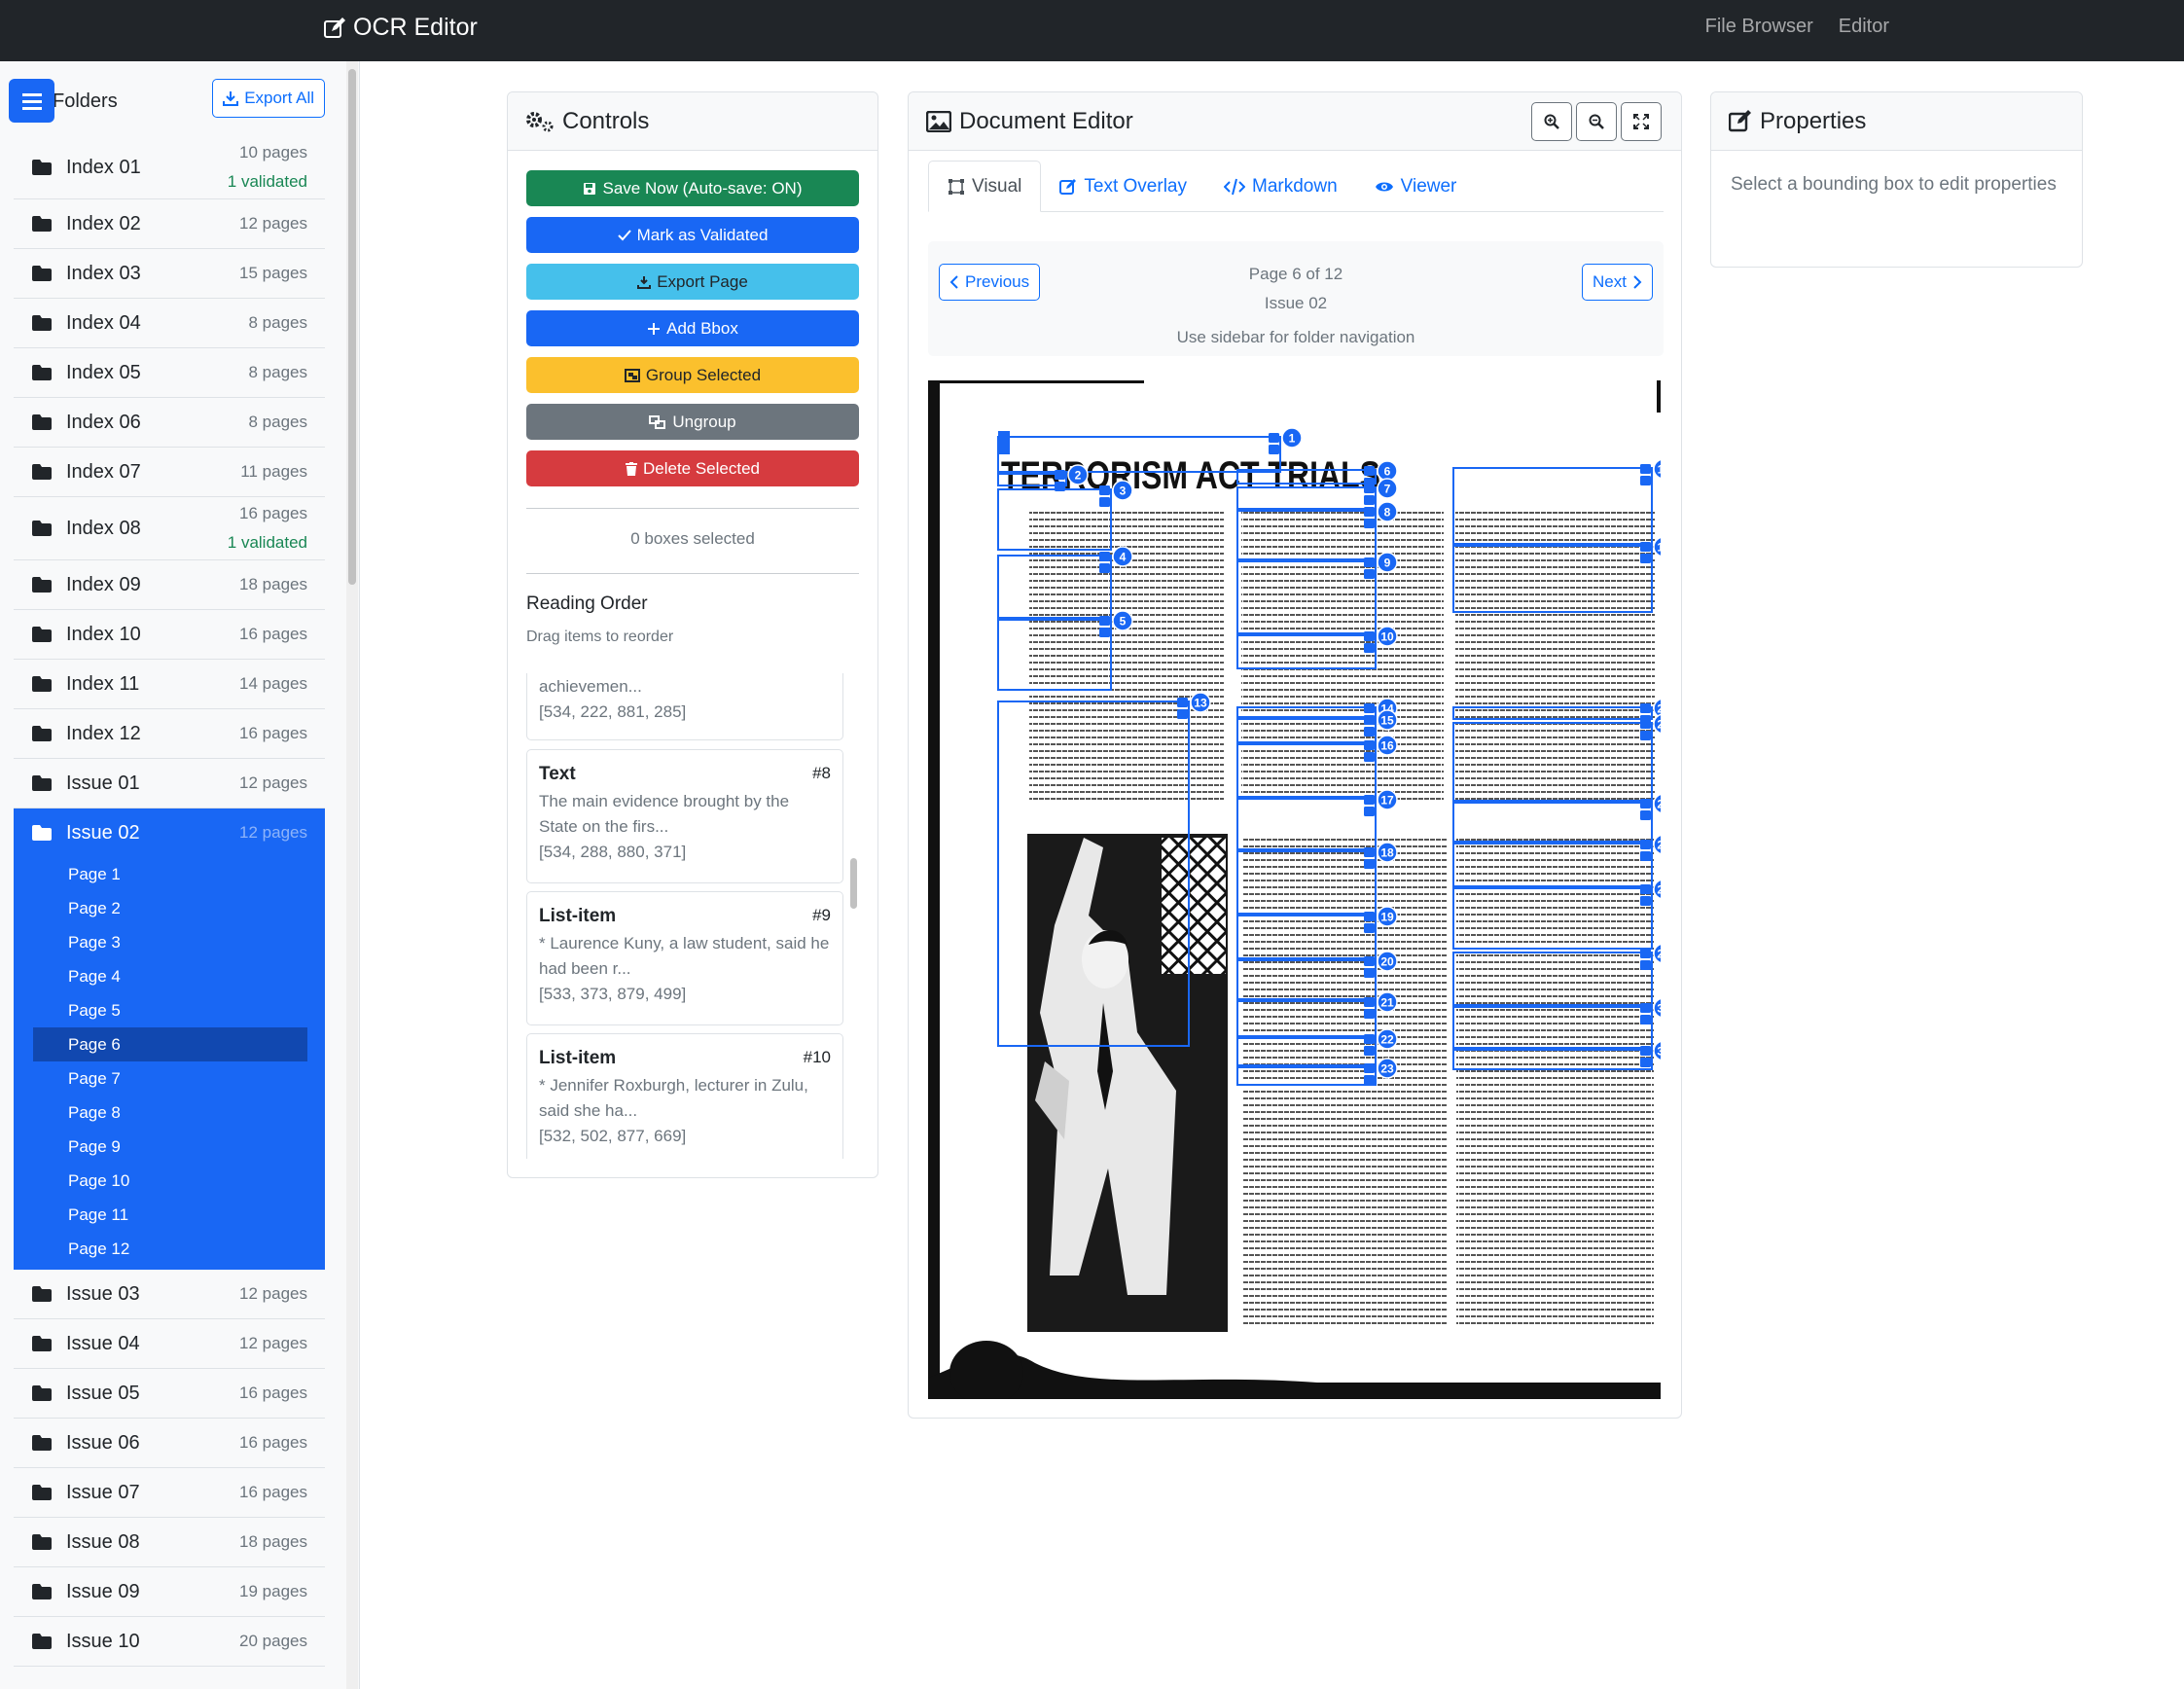 This screenshot has width=2184, height=1689. I want to click on folder-item: Issue 01 12 pages, so click(169, 784).